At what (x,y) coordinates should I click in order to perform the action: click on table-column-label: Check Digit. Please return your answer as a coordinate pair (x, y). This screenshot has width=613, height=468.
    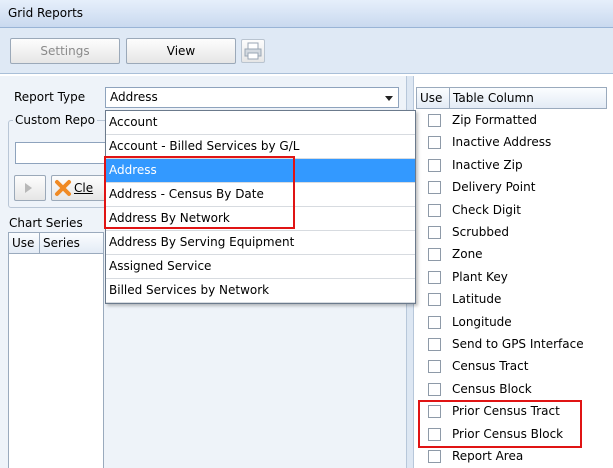
    Looking at the image, I should click on (486, 209).